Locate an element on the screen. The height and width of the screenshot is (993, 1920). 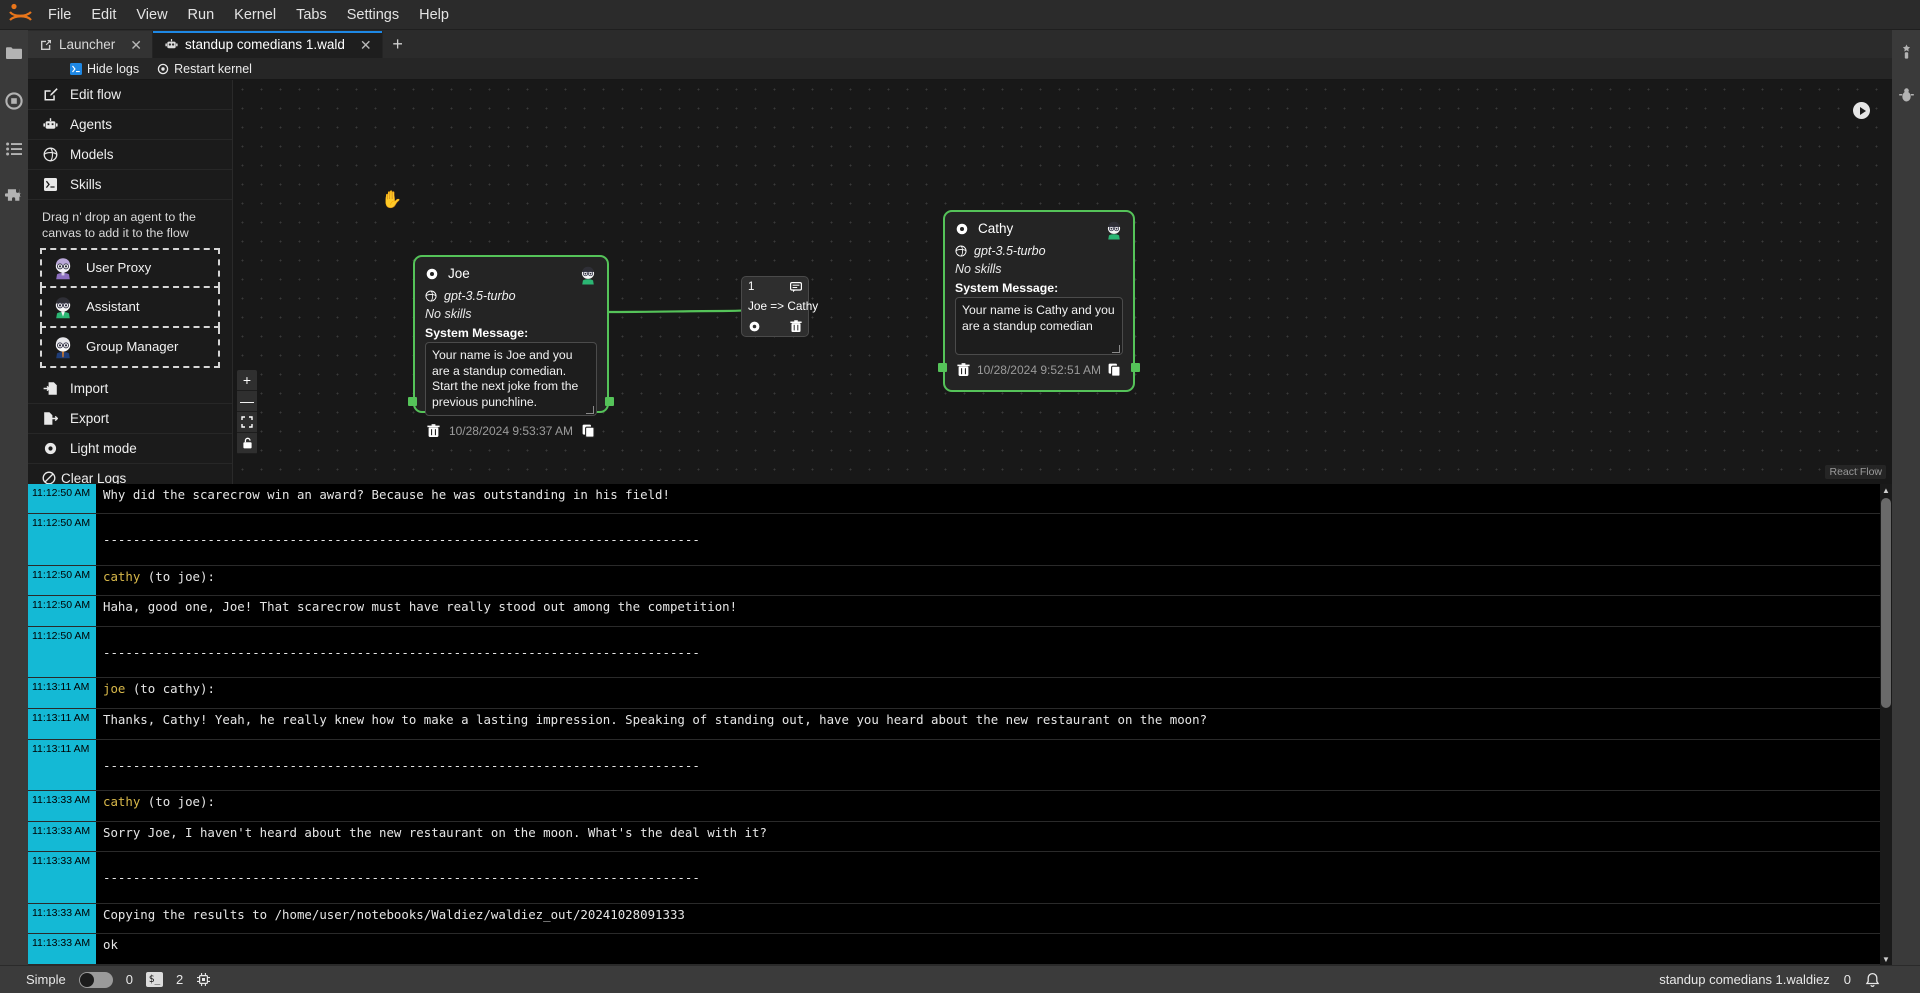
edge-row-bottom is located at coordinates (775, 326).